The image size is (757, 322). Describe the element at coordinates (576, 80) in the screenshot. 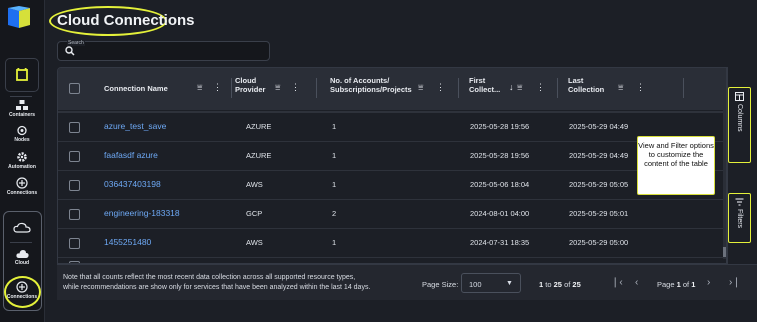

I see `column-header-line: Last` at that location.